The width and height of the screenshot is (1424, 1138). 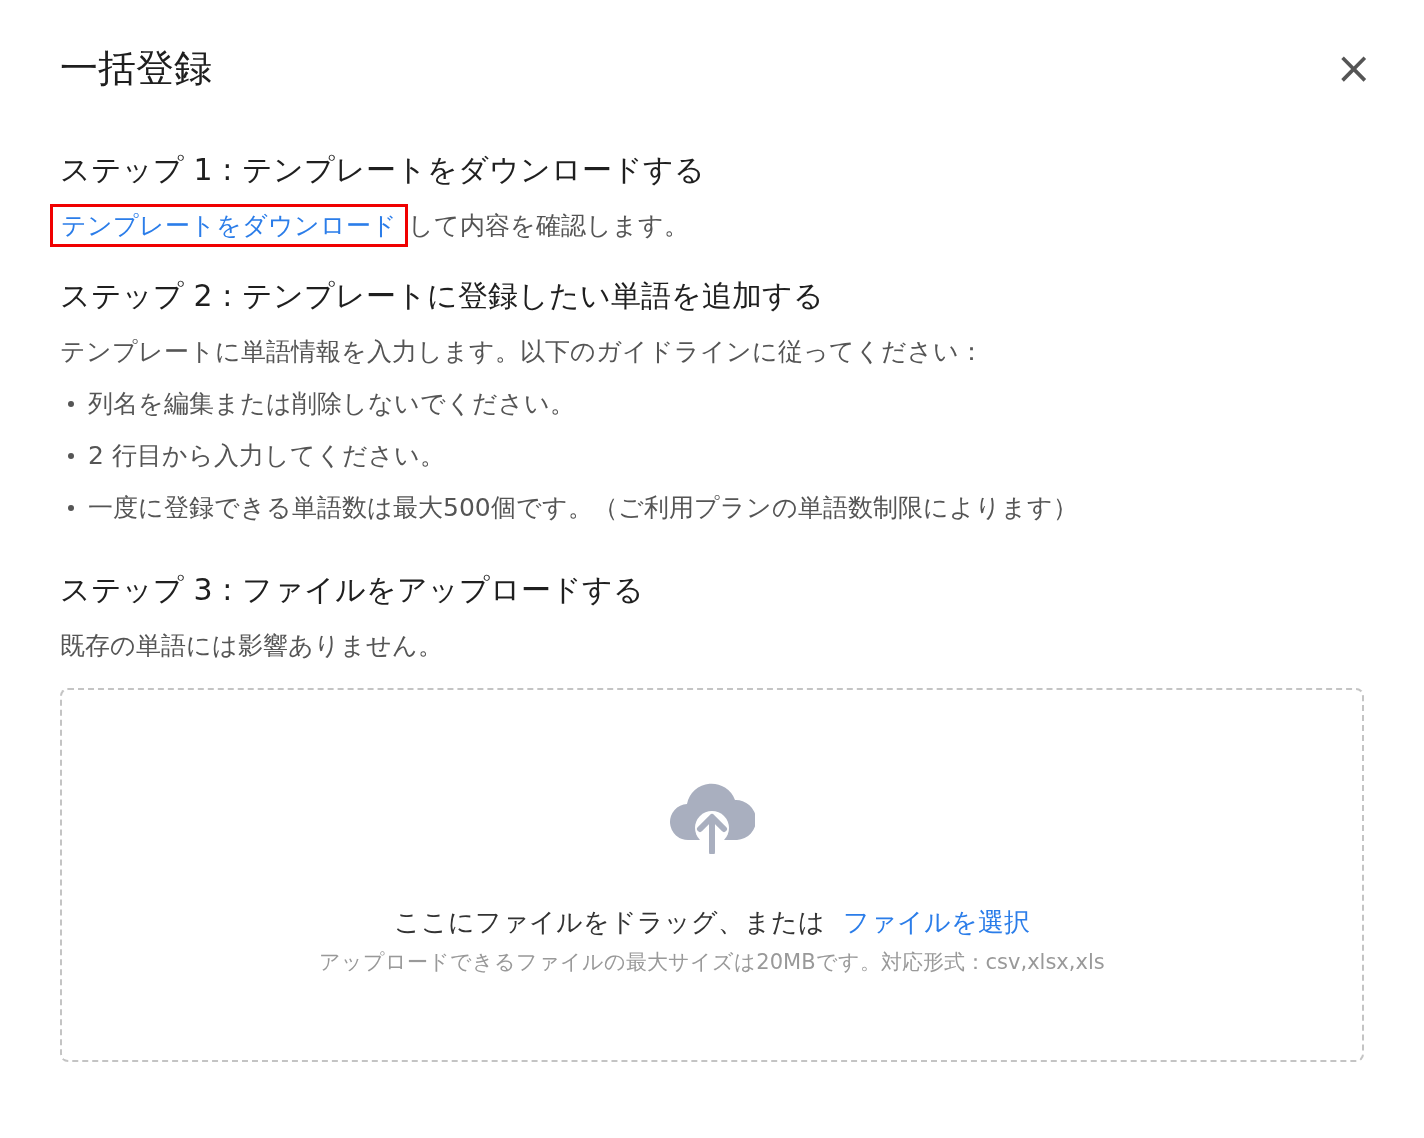 What do you see at coordinates (583, 508) in the screenshot?
I see `guideline-text: 一度に登録できる単語数は最大500個です。（ご利用プランの単語数制限によります）` at bounding box center [583, 508].